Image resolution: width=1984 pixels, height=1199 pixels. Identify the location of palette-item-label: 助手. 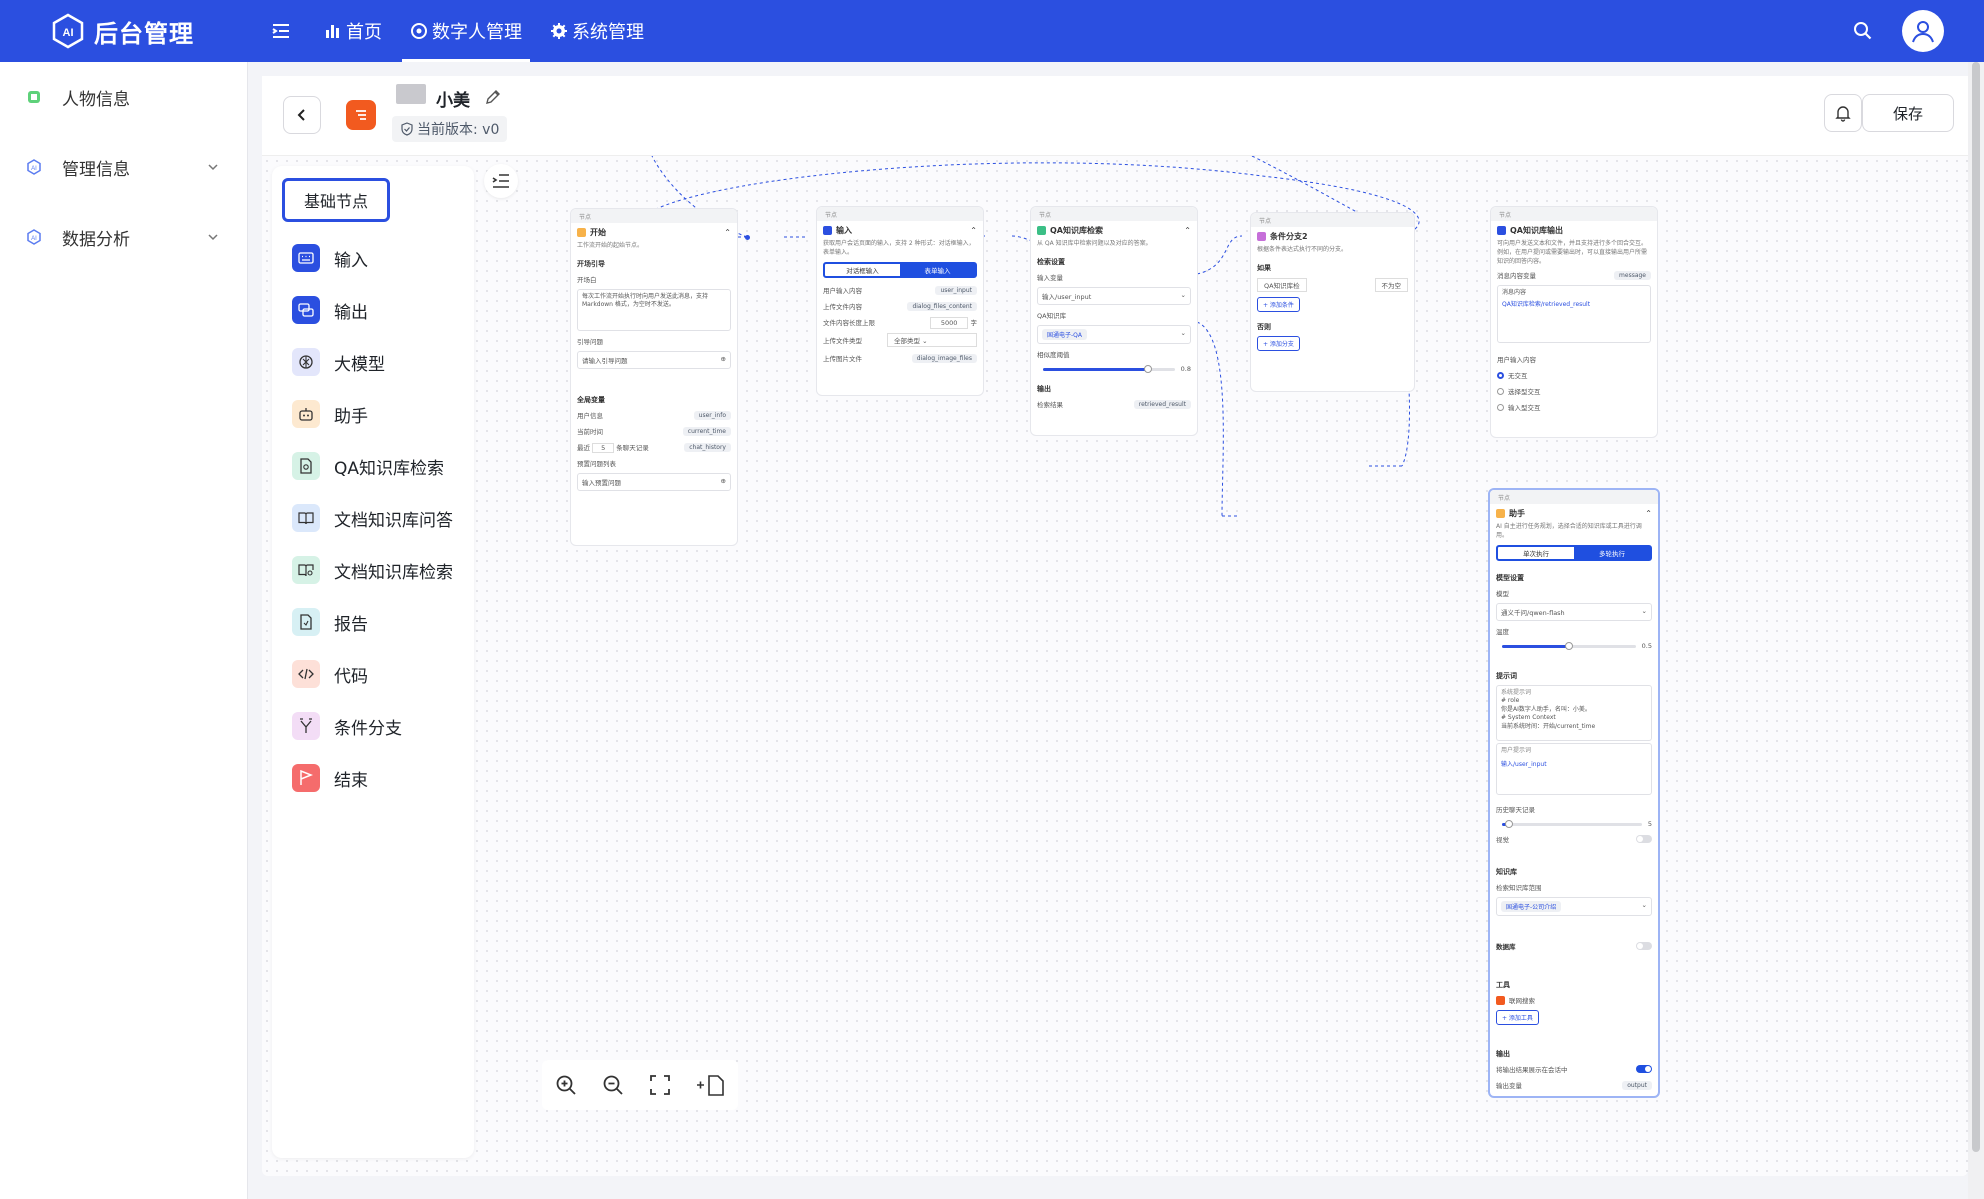
(351, 416).